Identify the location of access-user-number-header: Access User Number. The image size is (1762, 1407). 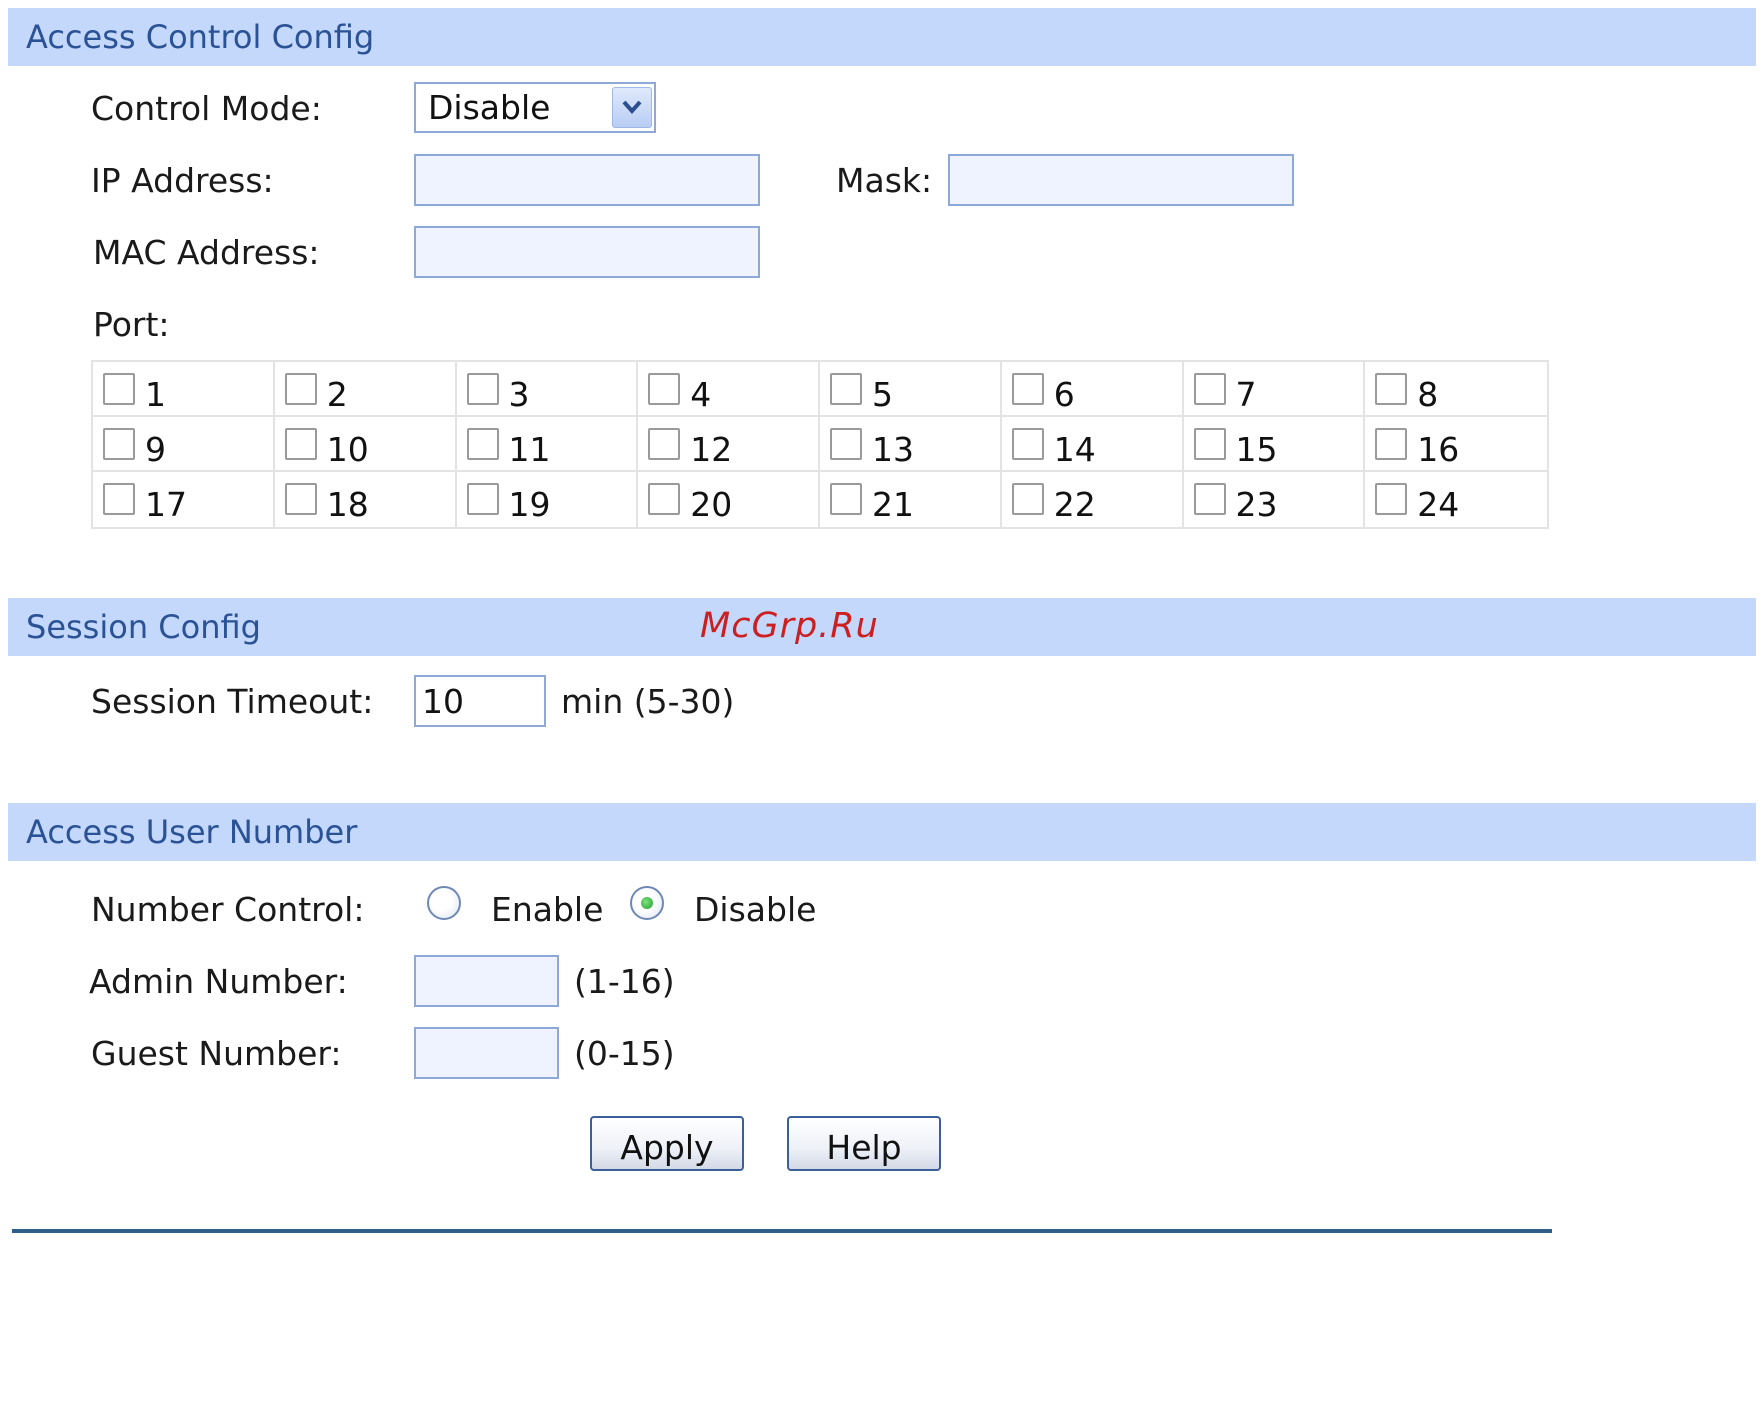
(882, 832).